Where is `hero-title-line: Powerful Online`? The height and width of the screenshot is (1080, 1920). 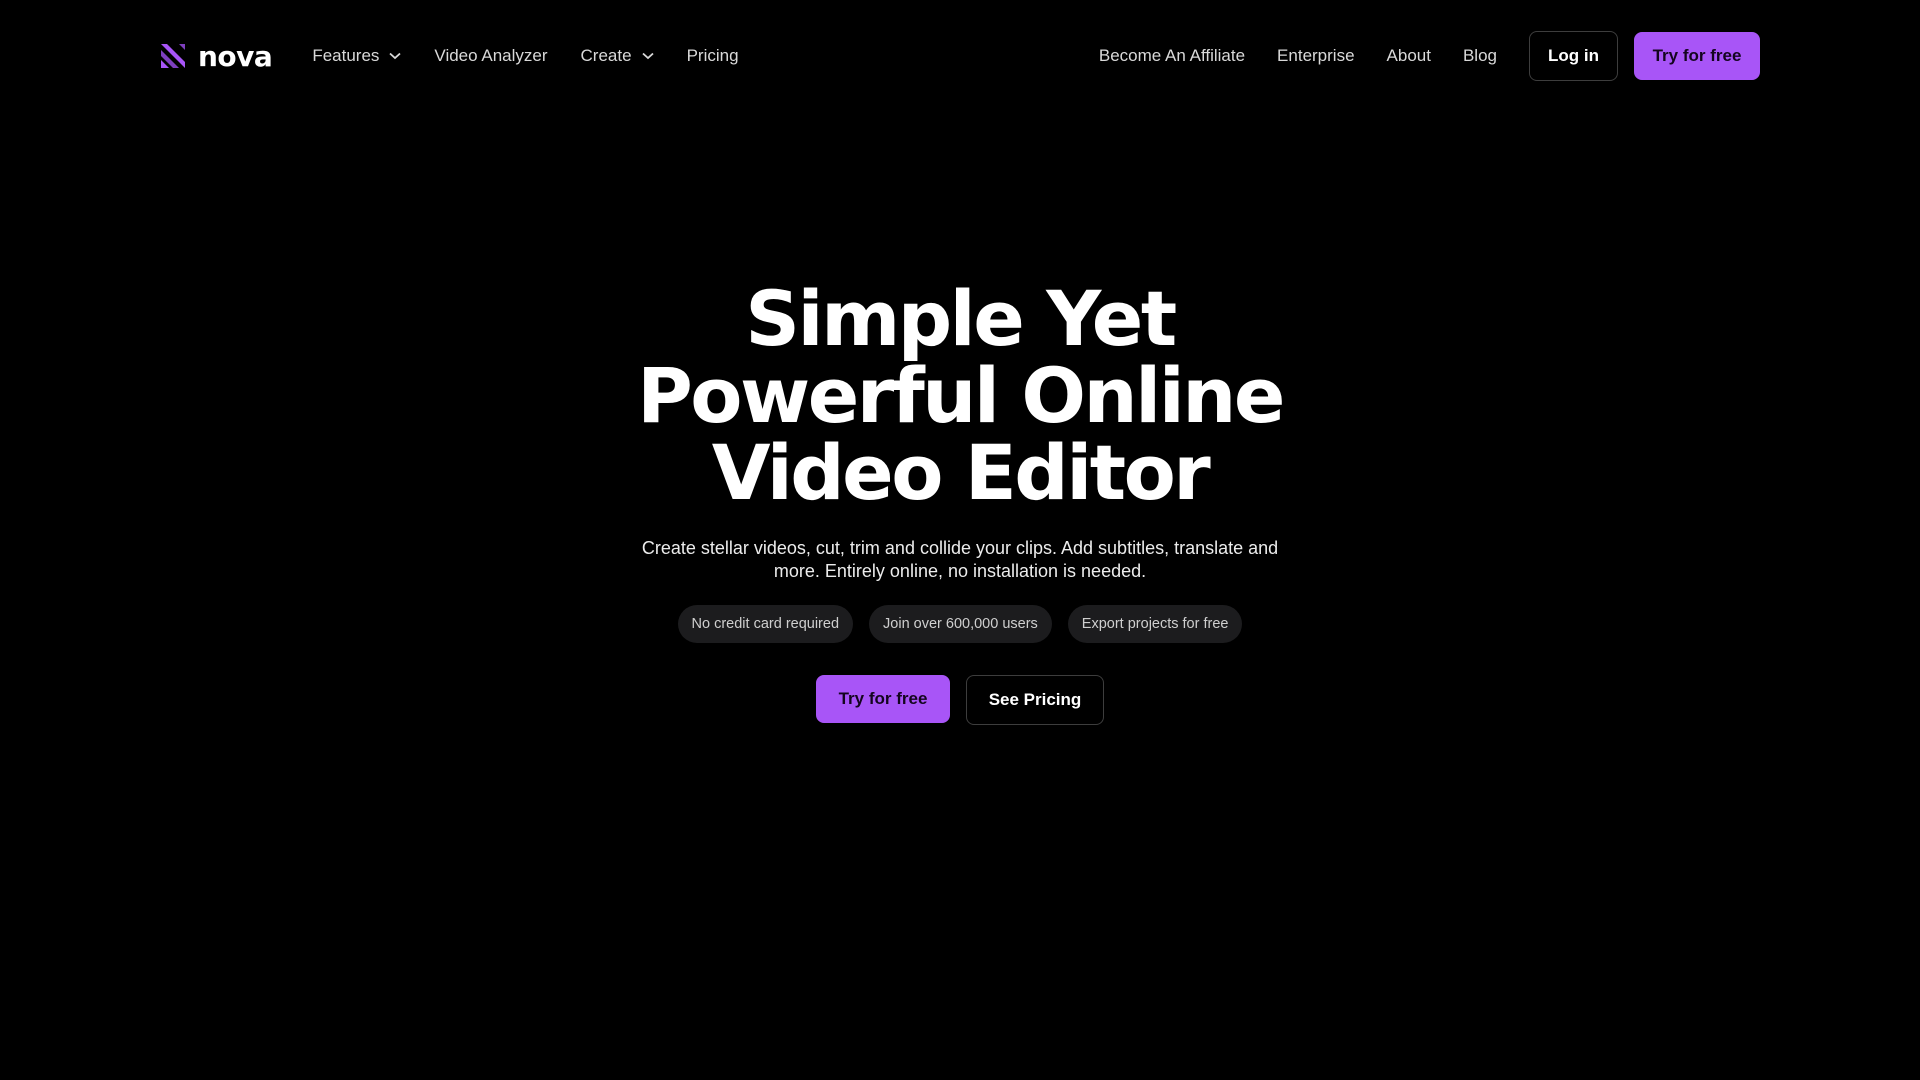
hero-title-line: Powerful Online is located at coordinates (961, 395).